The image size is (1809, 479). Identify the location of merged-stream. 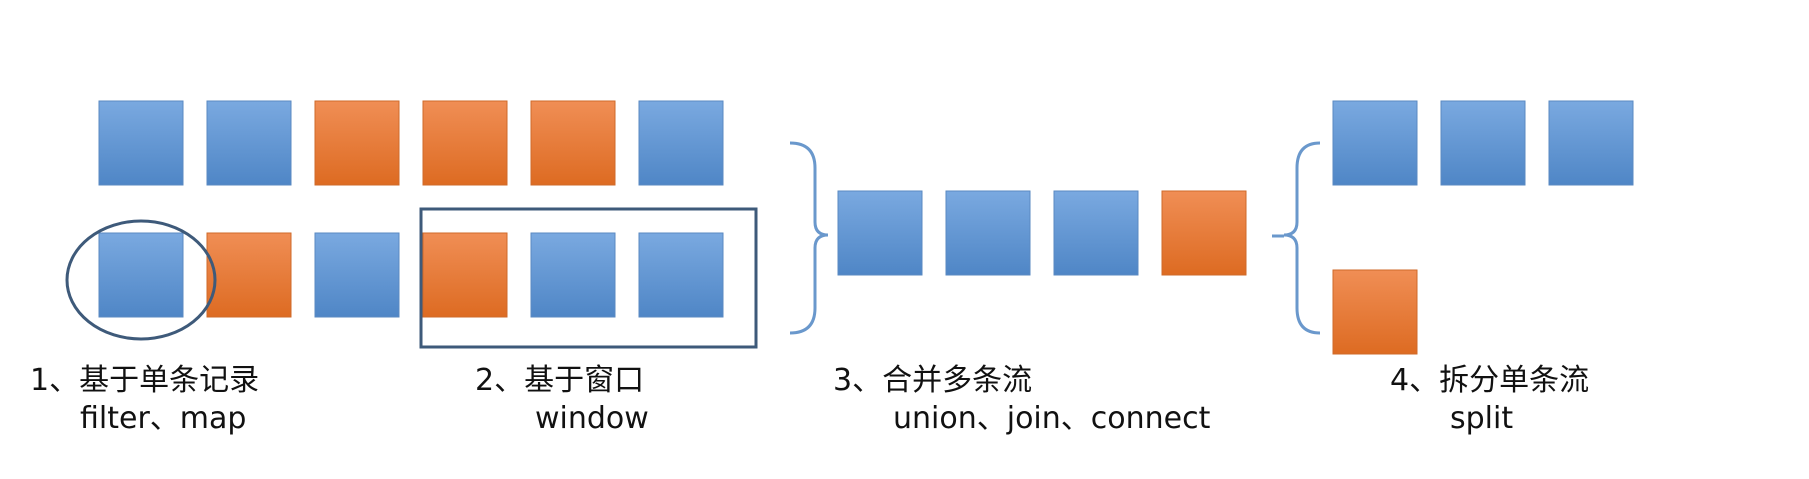
(1042, 233).